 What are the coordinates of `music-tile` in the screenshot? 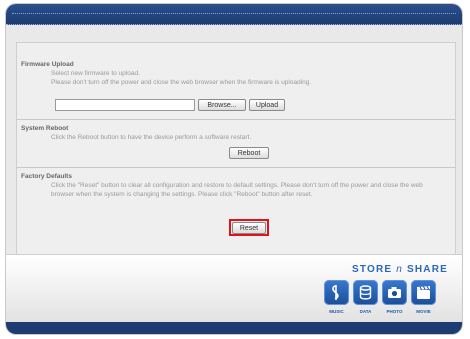 It's located at (336, 292).